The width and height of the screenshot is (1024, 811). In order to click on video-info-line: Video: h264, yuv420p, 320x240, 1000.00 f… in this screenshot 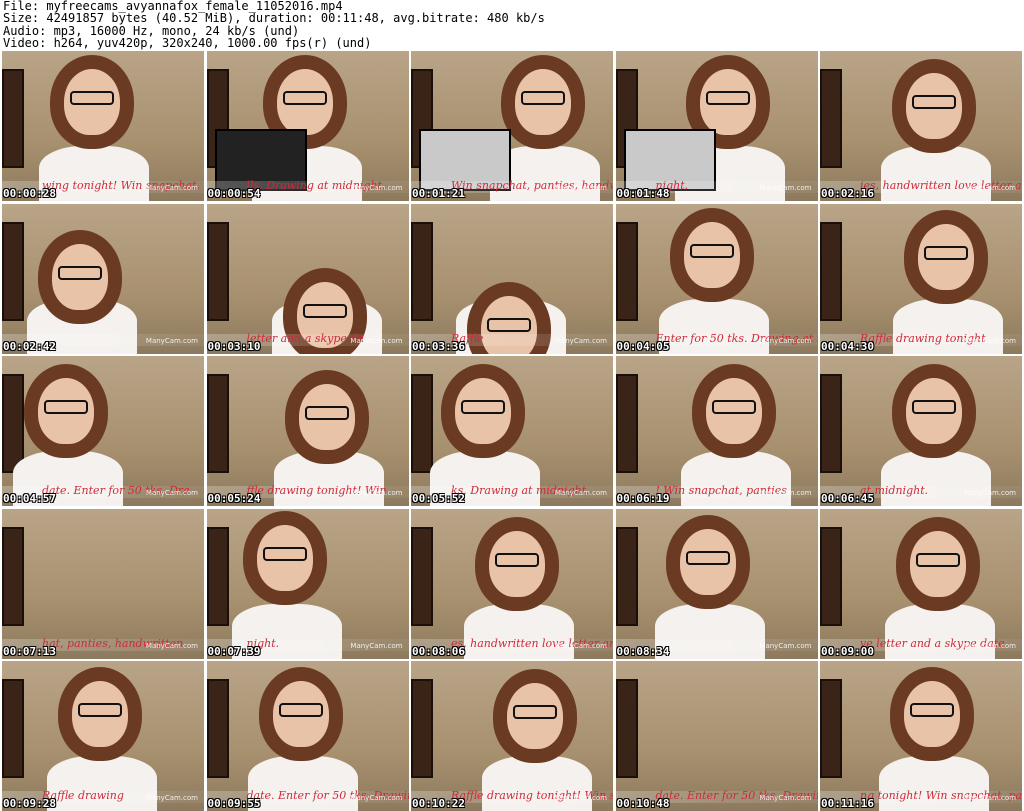, I will do `click(187, 42)`.